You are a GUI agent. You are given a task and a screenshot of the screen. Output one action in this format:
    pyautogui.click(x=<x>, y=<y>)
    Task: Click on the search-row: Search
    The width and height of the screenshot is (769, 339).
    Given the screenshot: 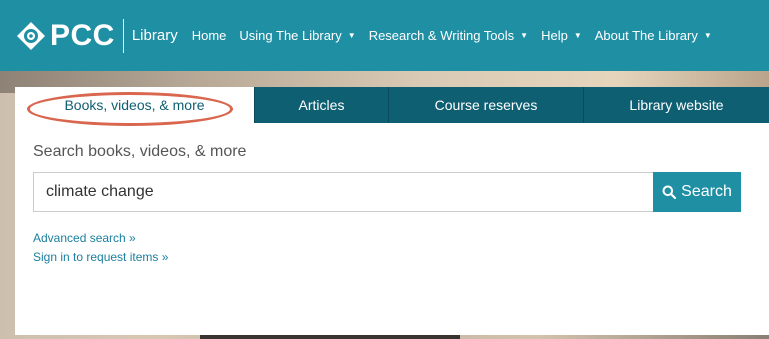 What is the action you would take?
    pyautogui.click(x=387, y=192)
    